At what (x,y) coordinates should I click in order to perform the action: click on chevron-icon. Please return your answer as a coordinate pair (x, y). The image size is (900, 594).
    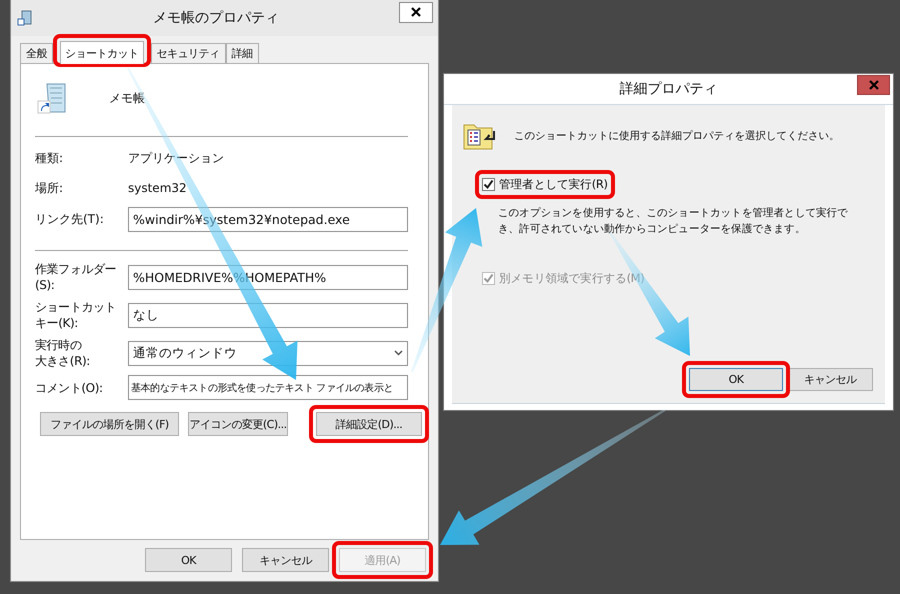
    Looking at the image, I should click on (398, 353).